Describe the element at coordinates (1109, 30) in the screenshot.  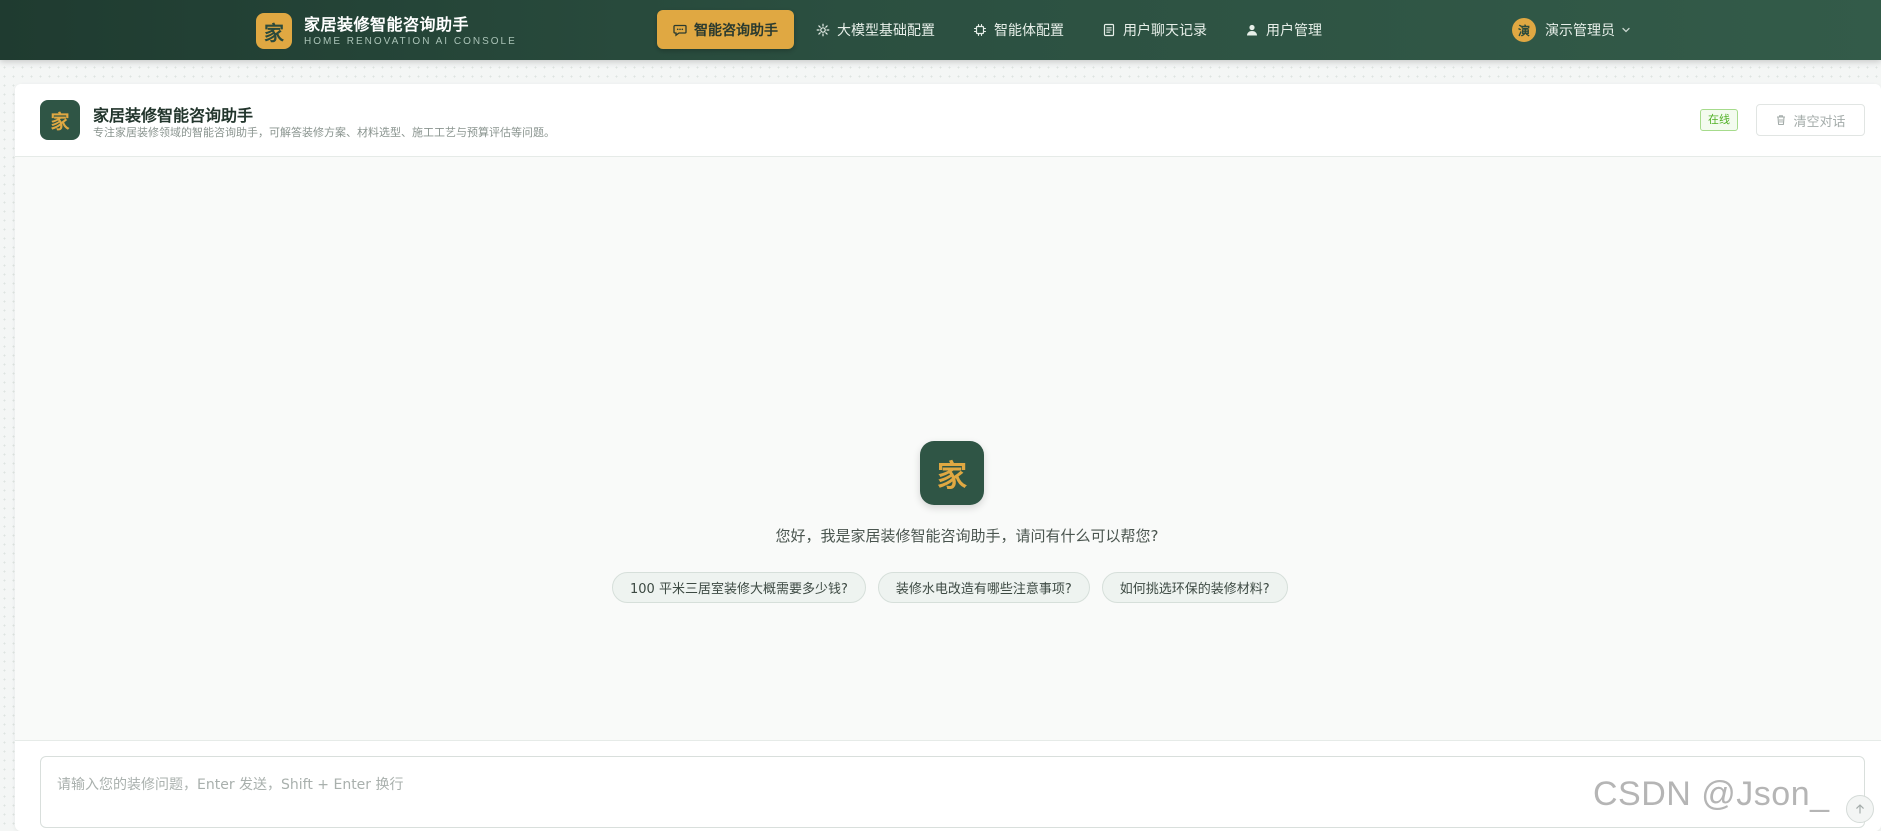
I see `document-icon` at that location.